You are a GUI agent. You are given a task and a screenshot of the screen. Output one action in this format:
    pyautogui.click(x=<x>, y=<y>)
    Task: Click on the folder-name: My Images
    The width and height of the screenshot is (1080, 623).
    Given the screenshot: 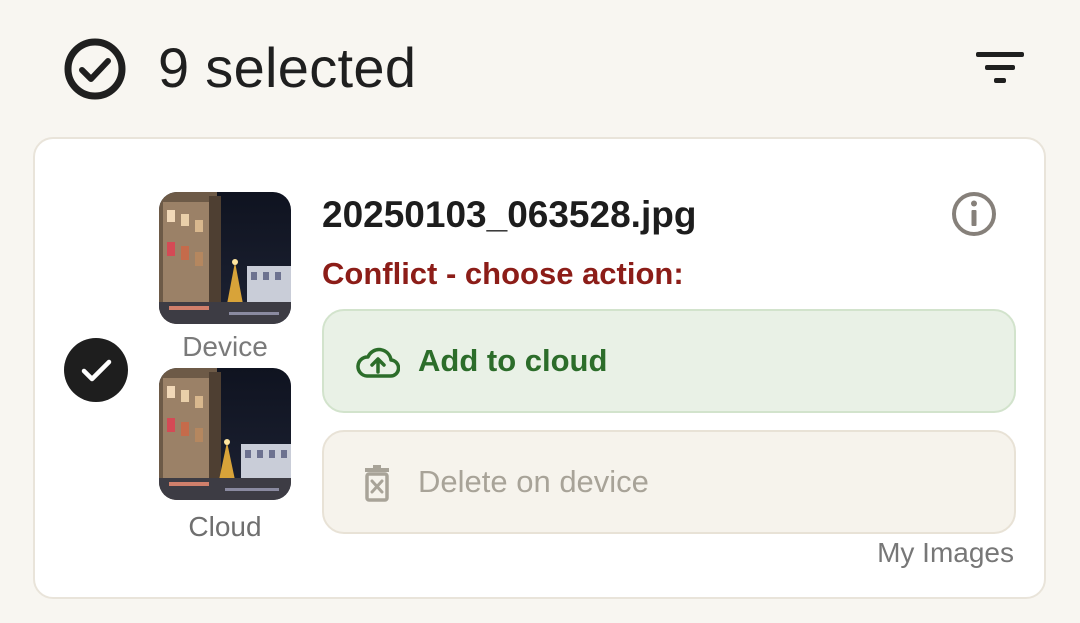 What is the action you would take?
    pyautogui.click(x=945, y=552)
    